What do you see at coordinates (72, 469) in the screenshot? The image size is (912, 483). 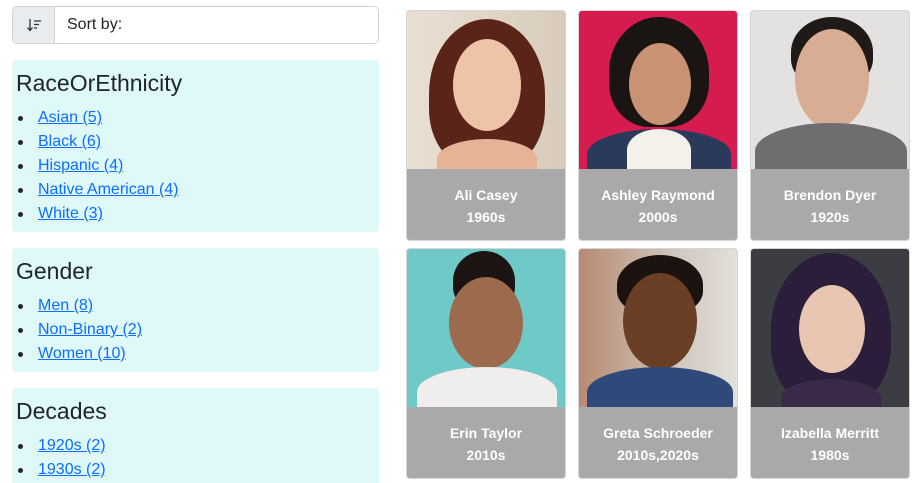 I see `filter-link-1930s: 1930s (2)` at bounding box center [72, 469].